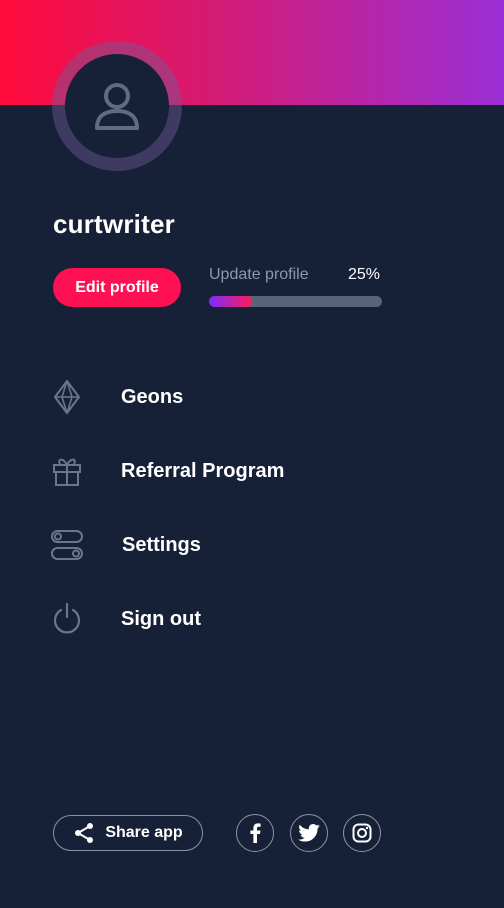 Image resolution: width=504 pixels, height=908 pixels. I want to click on menu-label-geons: Geons, so click(152, 396).